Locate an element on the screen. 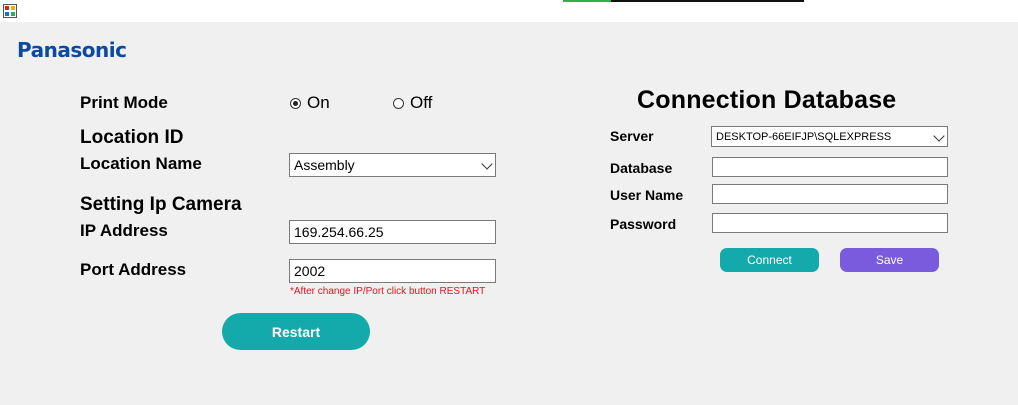 The image size is (1018, 405). restart-button: Restart is located at coordinates (296, 331).